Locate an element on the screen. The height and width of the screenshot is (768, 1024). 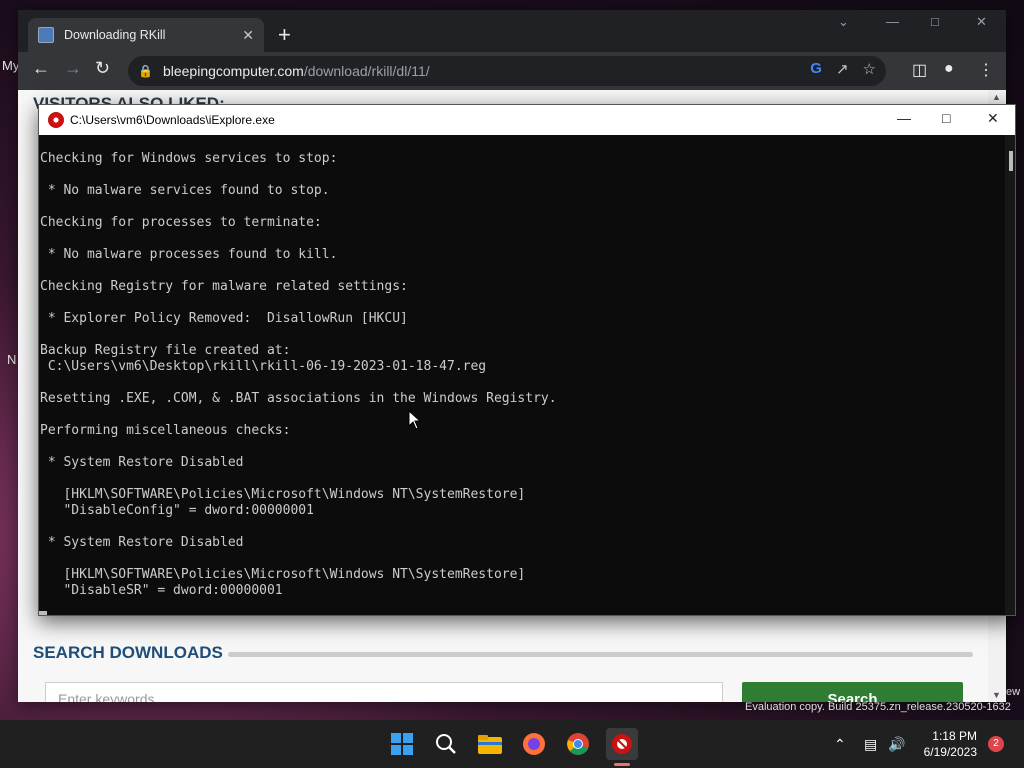
desktop-label-my: My is located at coordinates (11, 65).